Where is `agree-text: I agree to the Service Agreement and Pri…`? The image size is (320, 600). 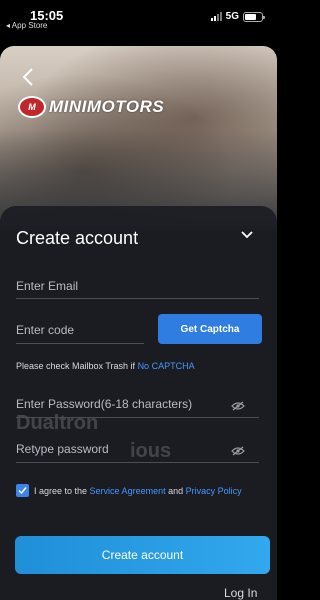
agree-text: I agree to the Service Agreement and Pri… is located at coordinates (138, 491).